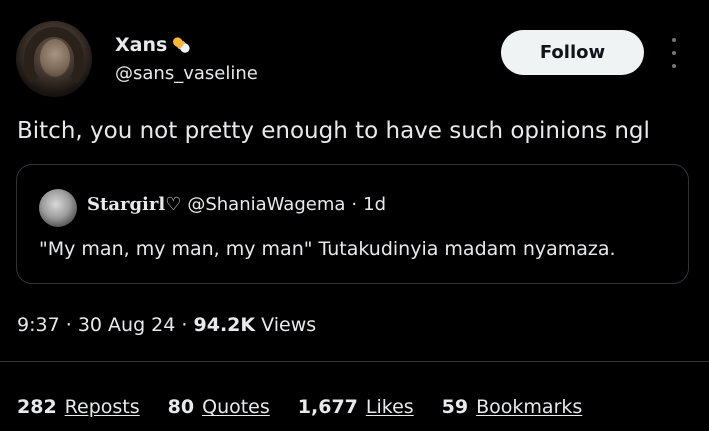 The image size is (709, 431). What do you see at coordinates (141, 45) in the screenshot?
I see `author-name-text: Xans` at bounding box center [141, 45].